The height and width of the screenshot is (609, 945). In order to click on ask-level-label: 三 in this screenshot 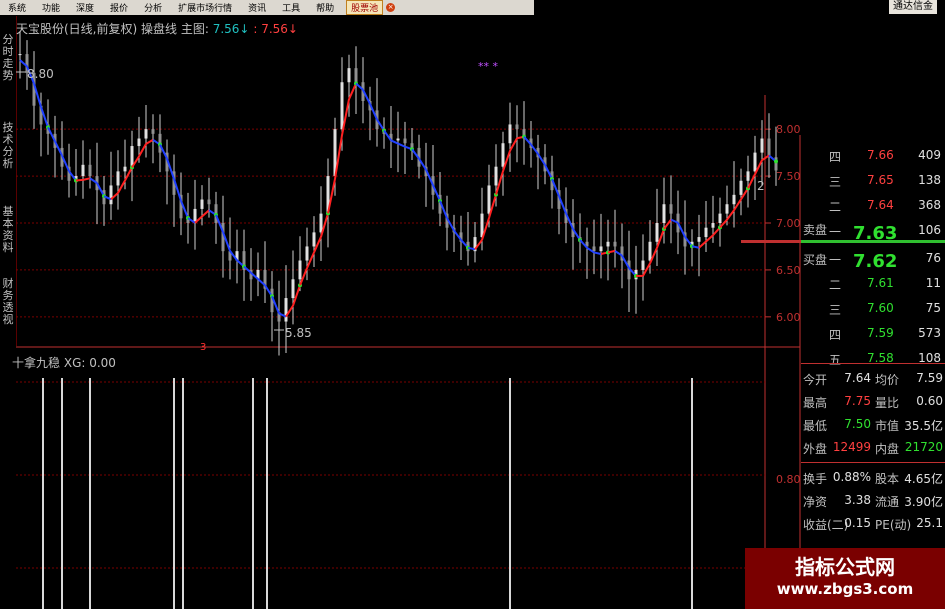, I will do `click(835, 182)`.